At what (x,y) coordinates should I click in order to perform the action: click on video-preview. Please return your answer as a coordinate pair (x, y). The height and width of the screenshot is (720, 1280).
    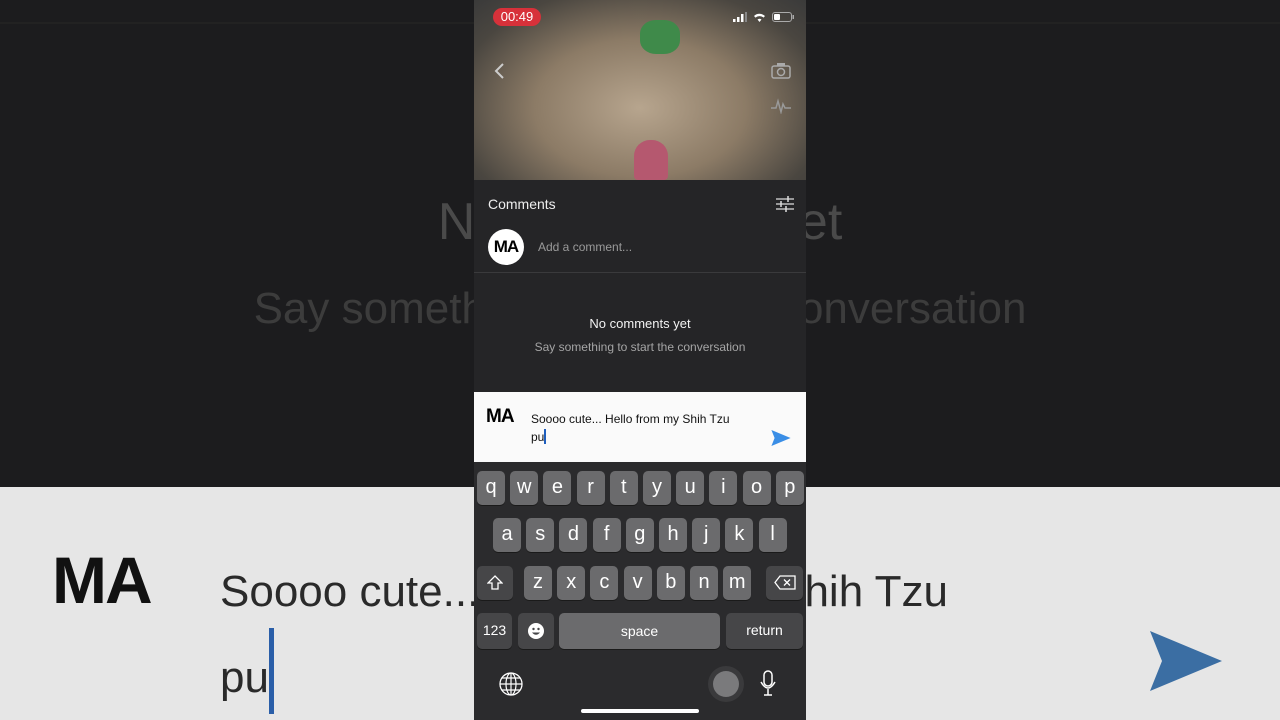
    Looking at the image, I should click on (640, 90).